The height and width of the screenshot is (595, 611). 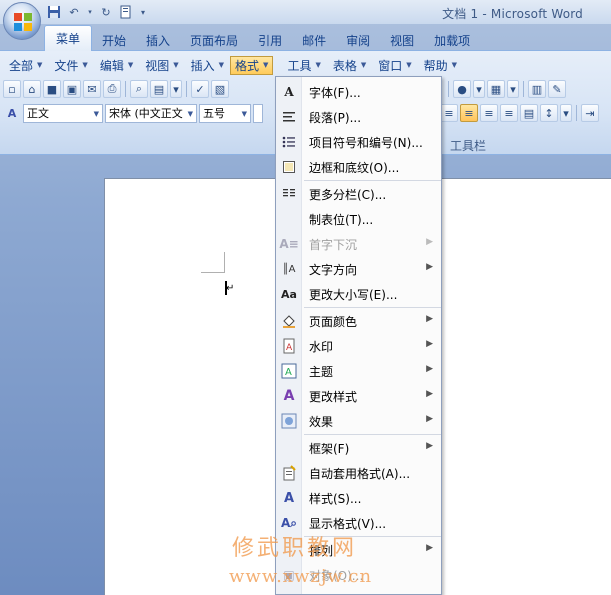 What do you see at coordinates (321, 372) in the screenshot?
I see `menu-item-label: 主题` at bounding box center [321, 372].